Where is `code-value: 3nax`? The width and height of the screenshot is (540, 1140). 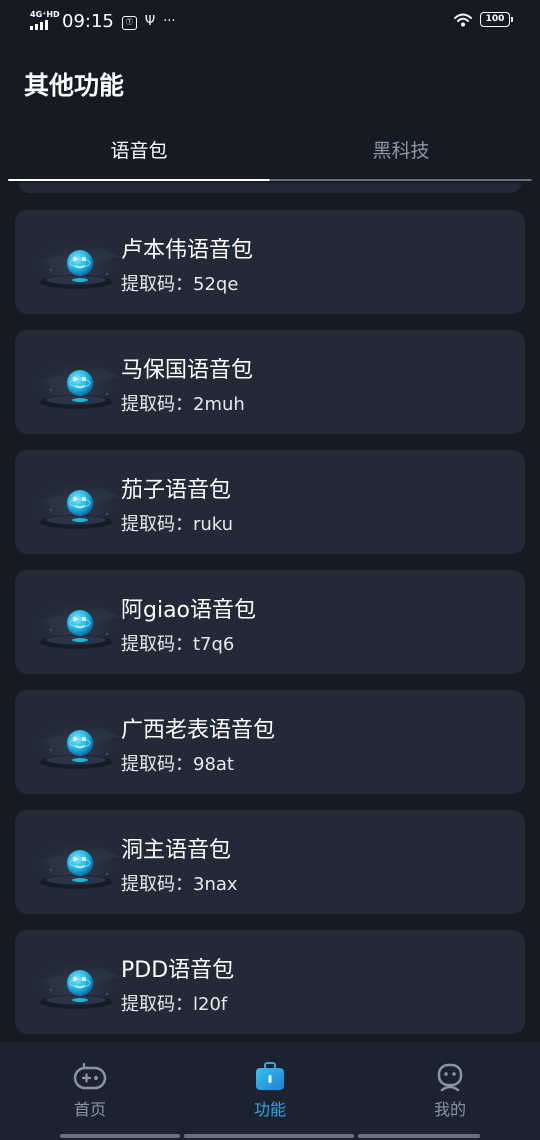 code-value: 3nax is located at coordinates (215, 884).